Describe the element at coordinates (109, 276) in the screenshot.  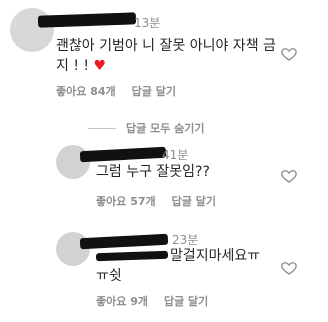
I see `reply-text-line2: ㅠ쉿` at that location.